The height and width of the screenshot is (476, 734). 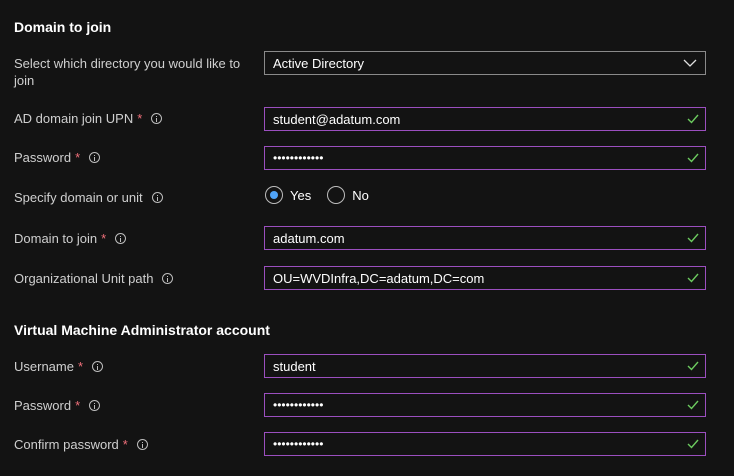 What do you see at coordinates (44, 366) in the screenshot?
I see `username-label-text: Username` at bounding box center [44, 366].